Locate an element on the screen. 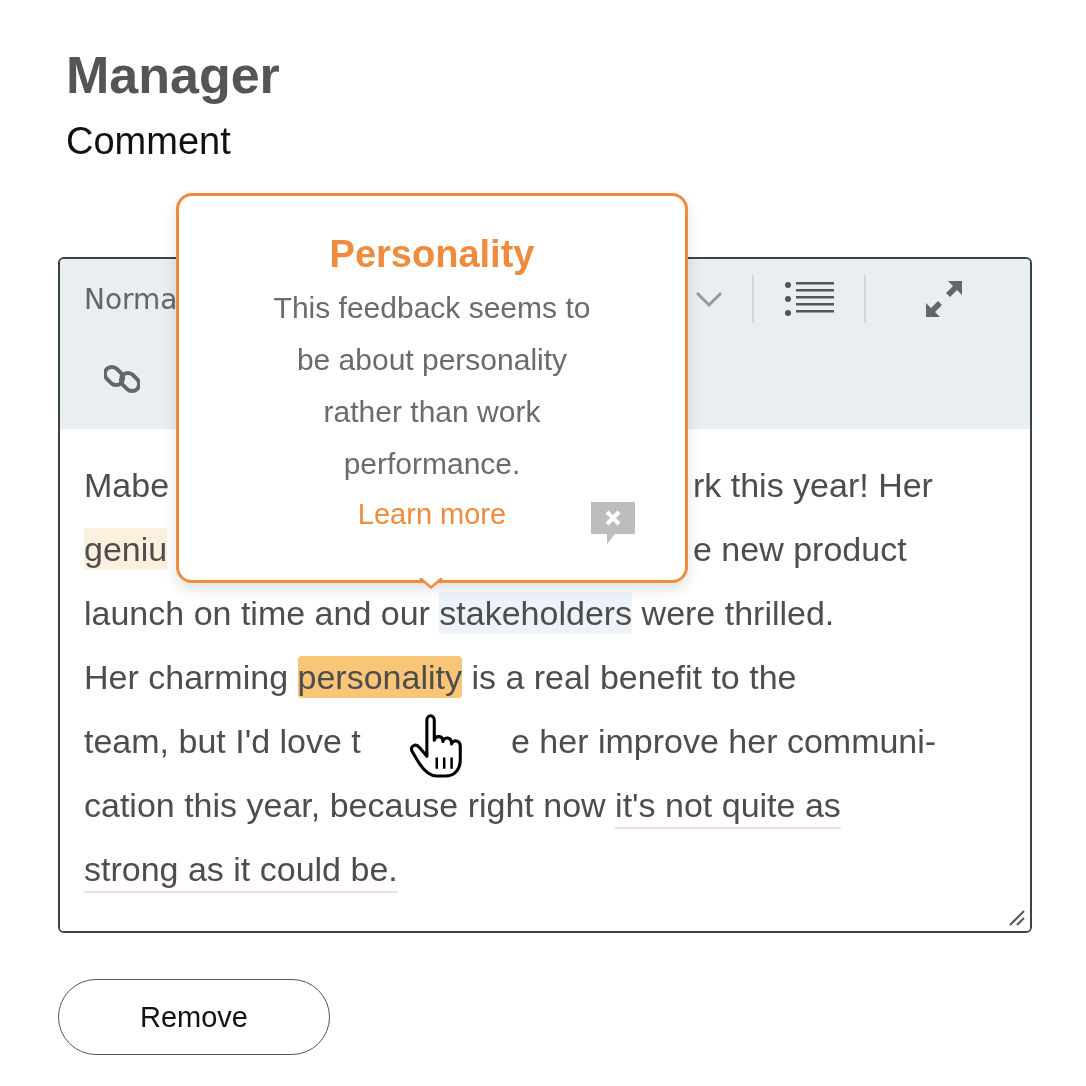 Image resolution: width=1086 pixels, height=1086 pixels. editor-text: is a real benefit to the is located at coordinates (633, 677).